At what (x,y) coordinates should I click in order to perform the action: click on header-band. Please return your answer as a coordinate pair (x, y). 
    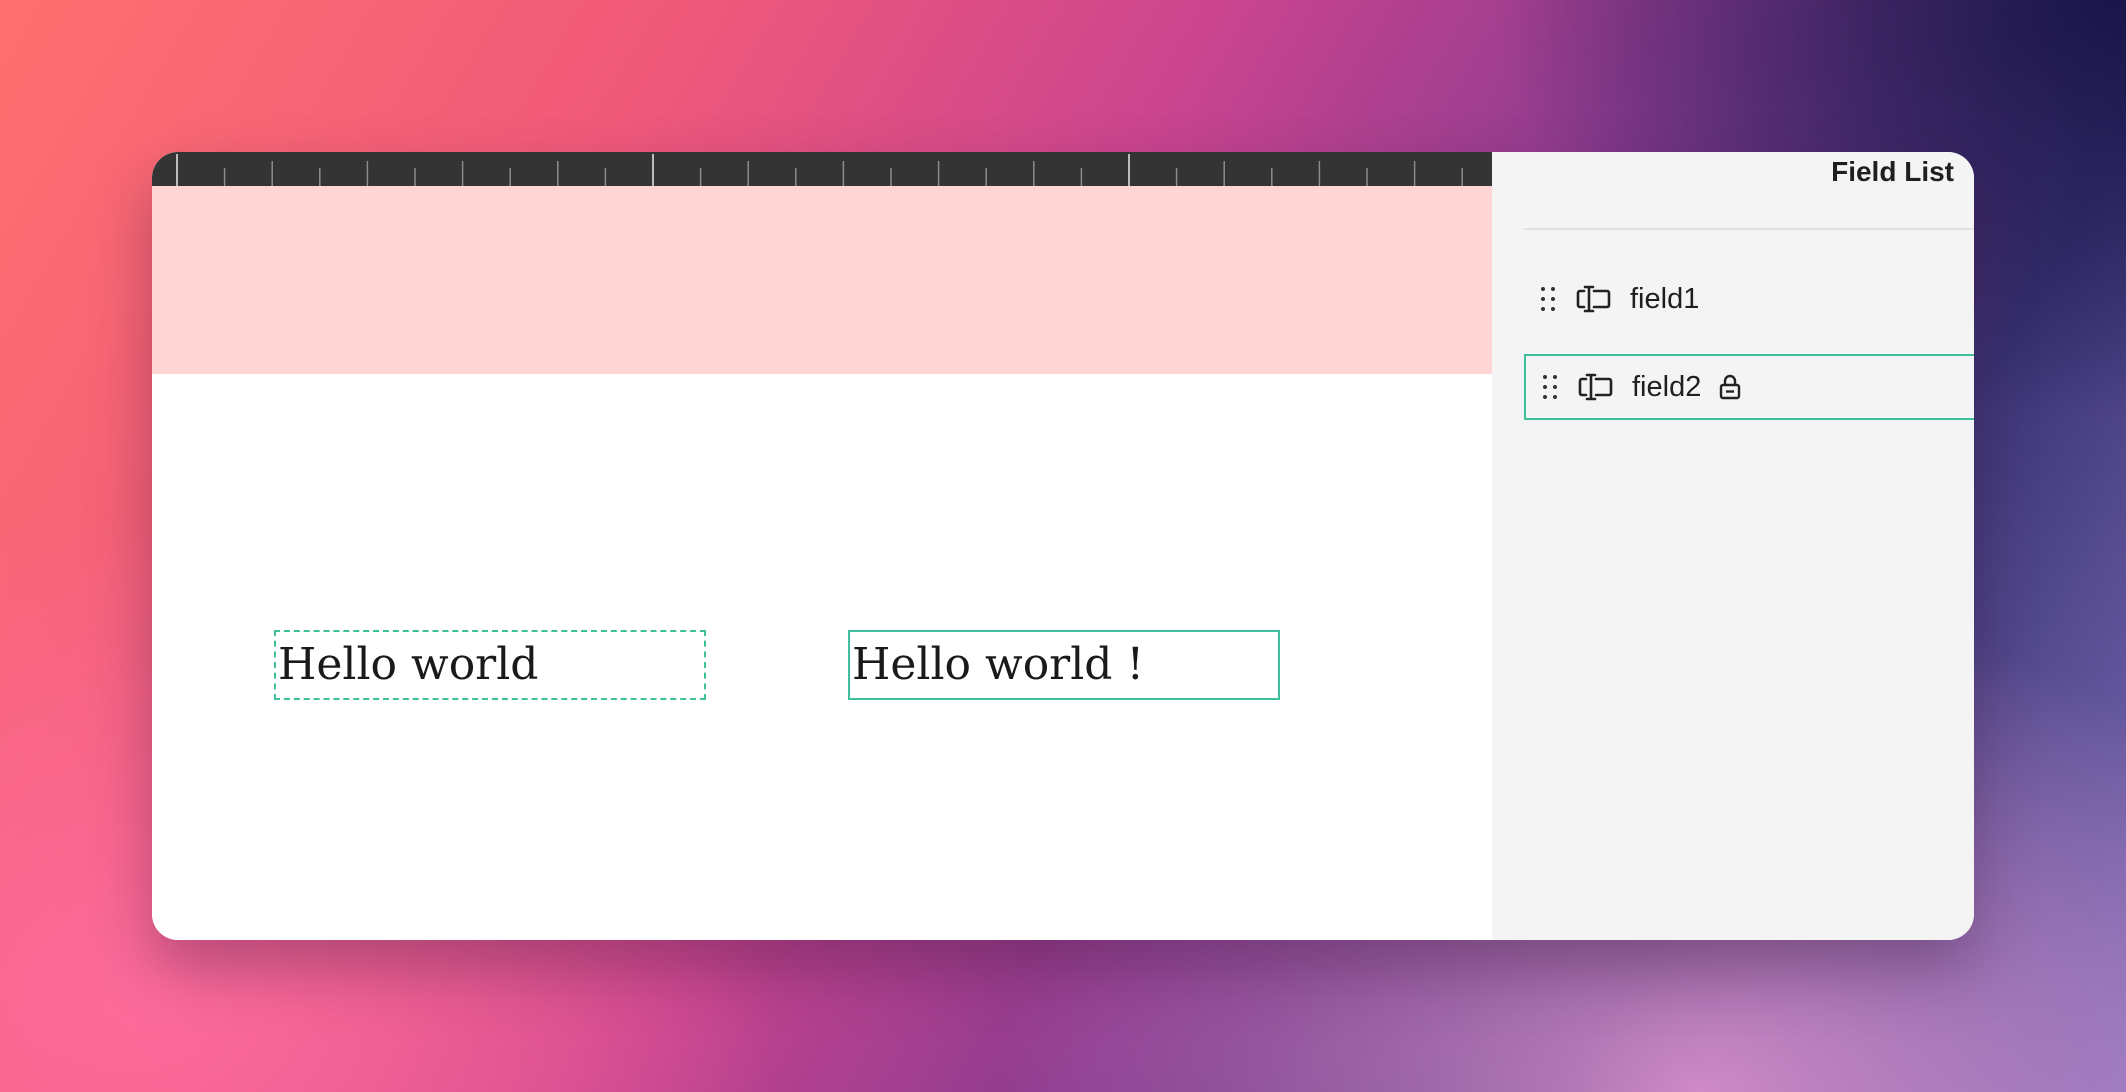
    Looking at the image, I should click on (822, 280).